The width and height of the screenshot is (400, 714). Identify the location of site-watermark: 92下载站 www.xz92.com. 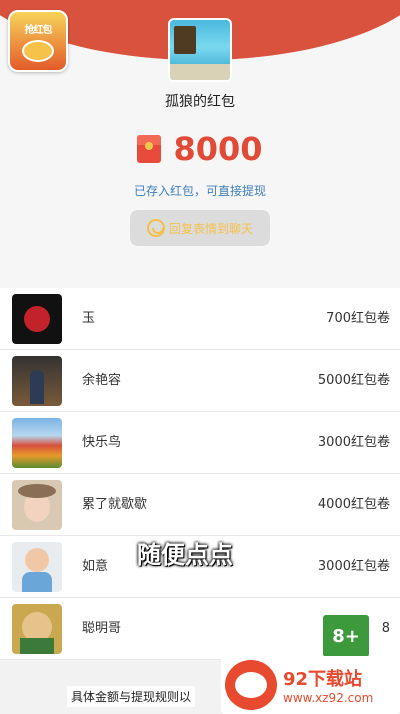
(310, 685).